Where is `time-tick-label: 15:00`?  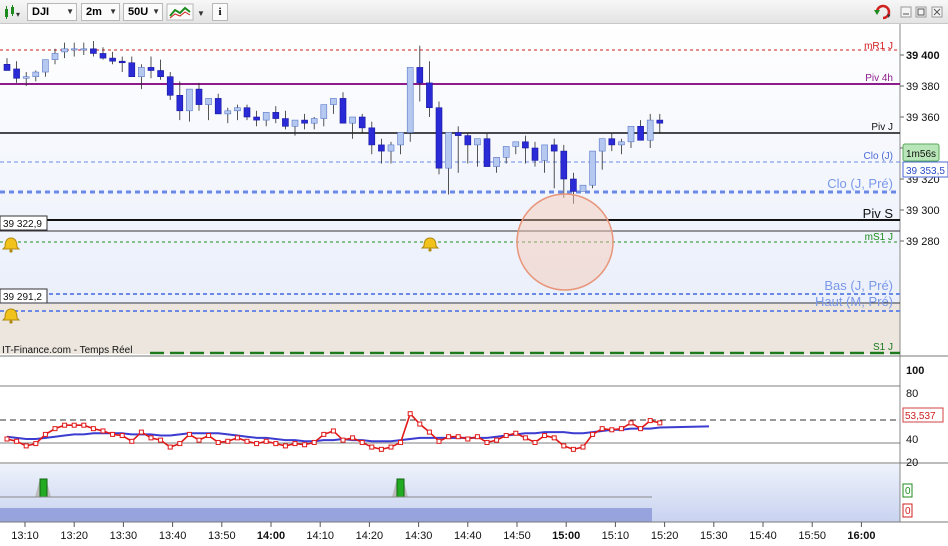
time-tick-label: 15:00 is located at coordinates (566, 536).